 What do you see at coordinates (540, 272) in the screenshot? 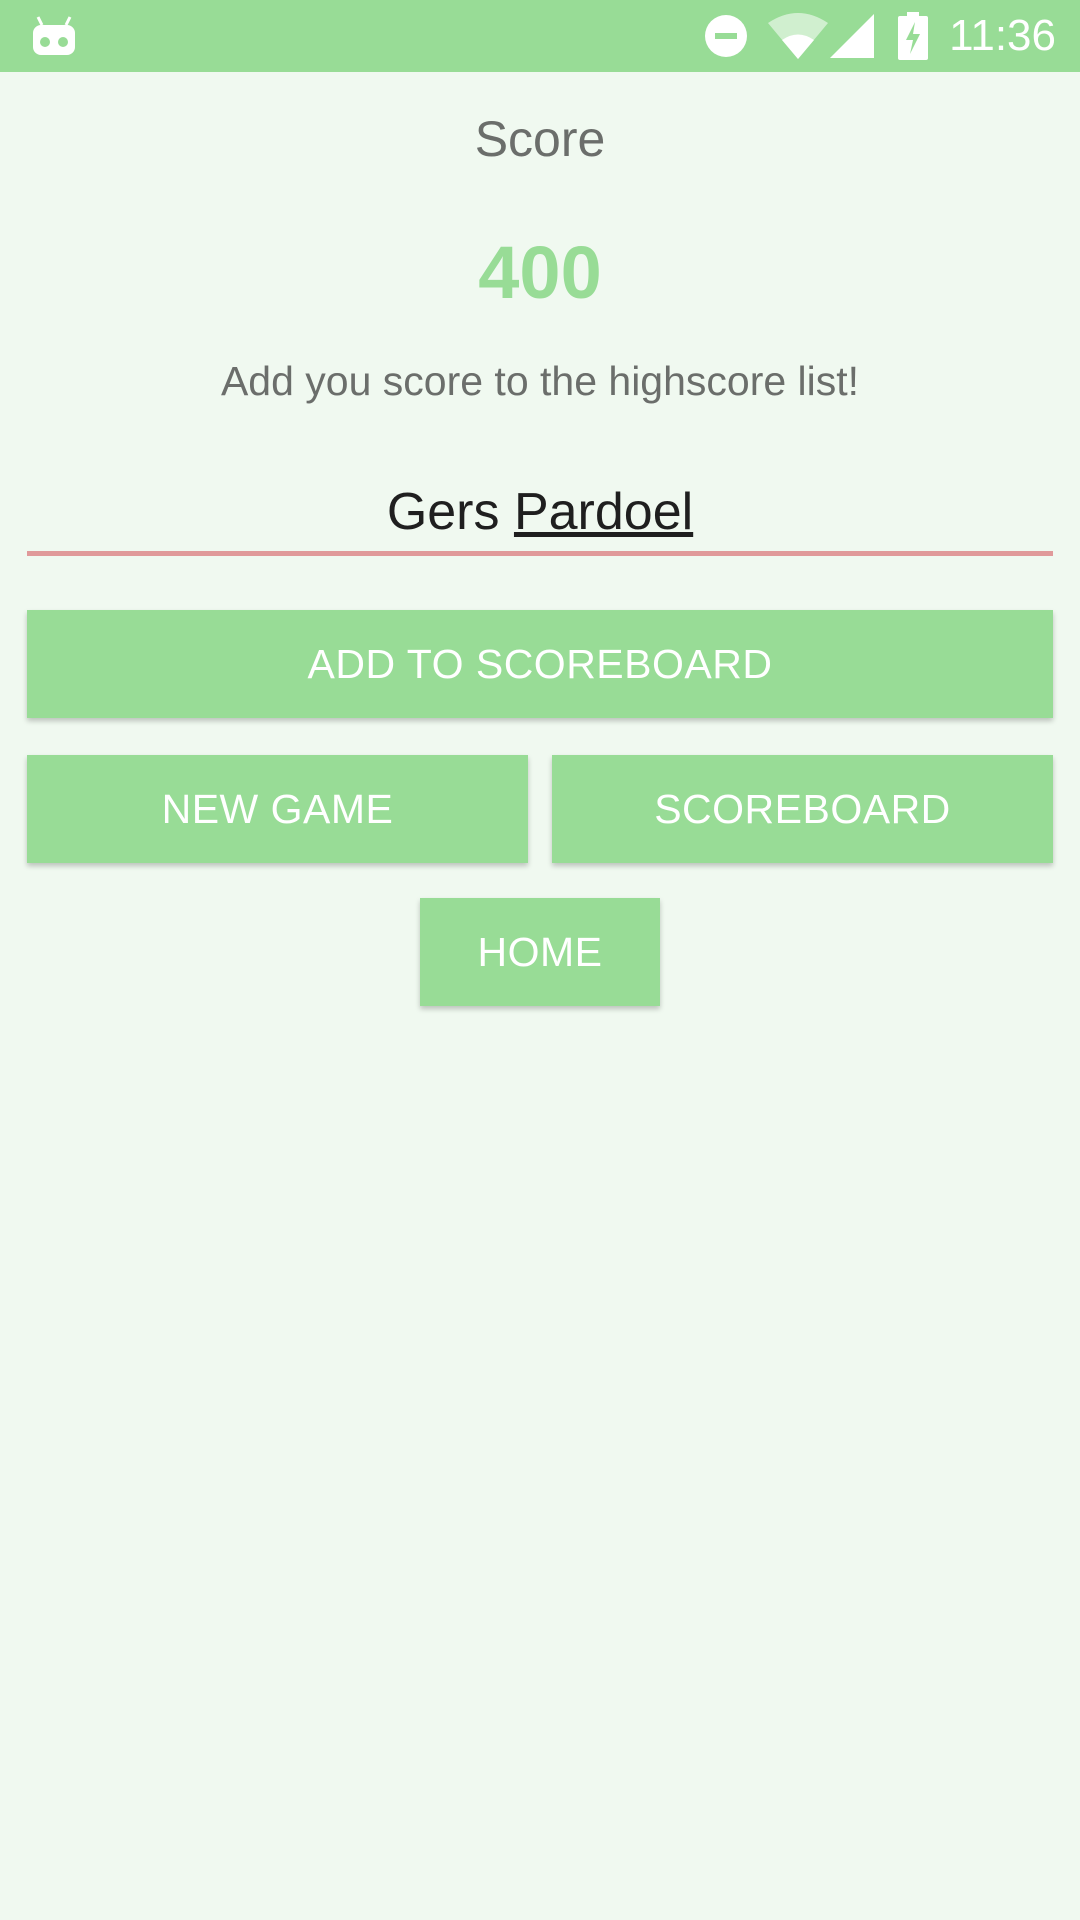
I see `score-value: 400` at bounding box center [540, 272].